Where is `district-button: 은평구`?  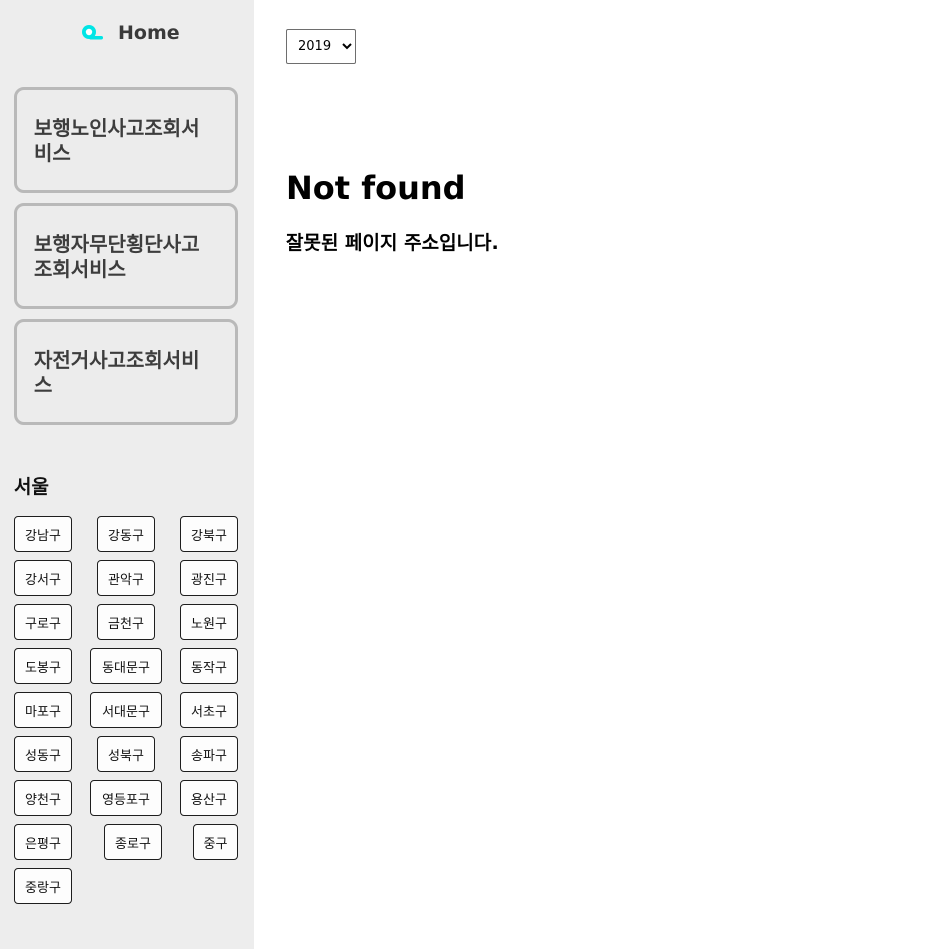 district-button: 은평구 is located at coordinates (43, 842).